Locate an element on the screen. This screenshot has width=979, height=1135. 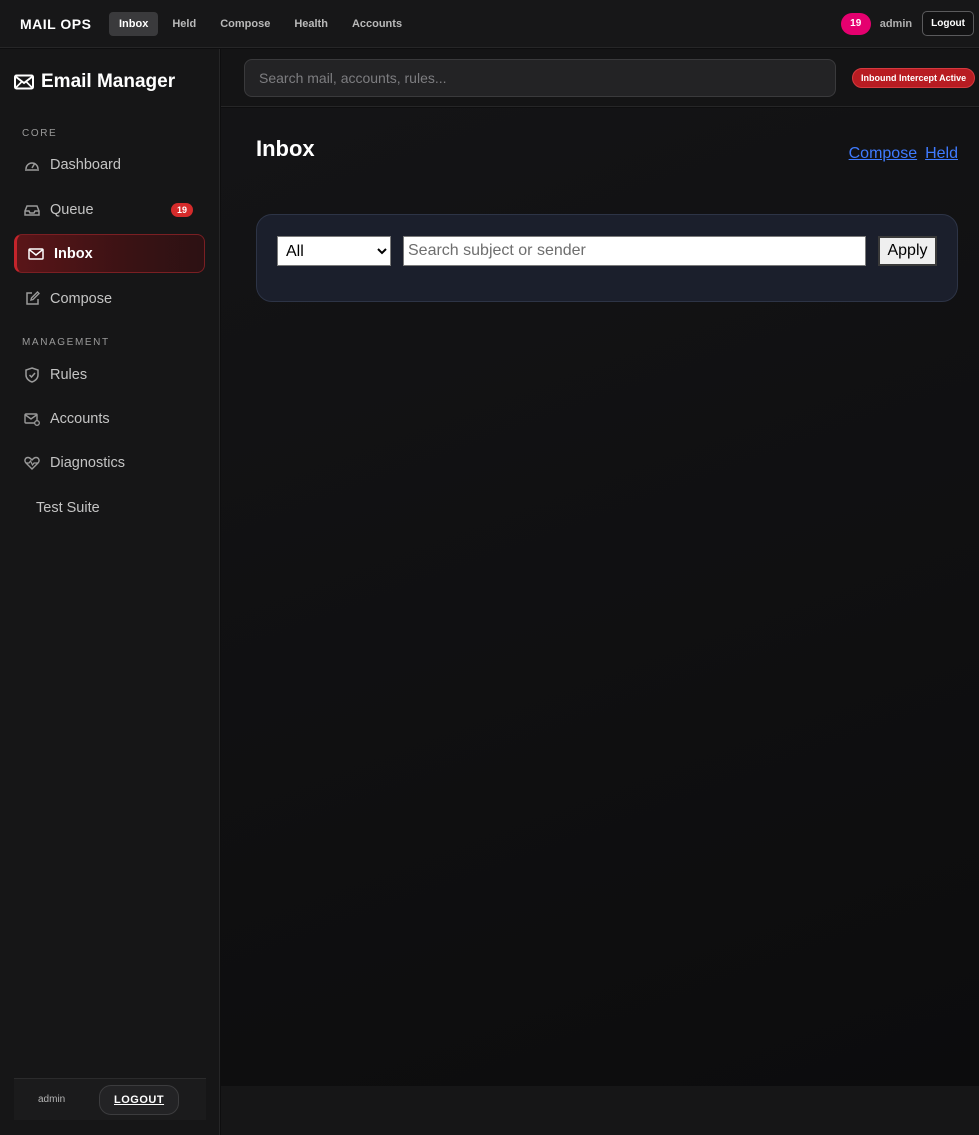
sidebar-item-compose: Compose is located at coordinates (109, 298).